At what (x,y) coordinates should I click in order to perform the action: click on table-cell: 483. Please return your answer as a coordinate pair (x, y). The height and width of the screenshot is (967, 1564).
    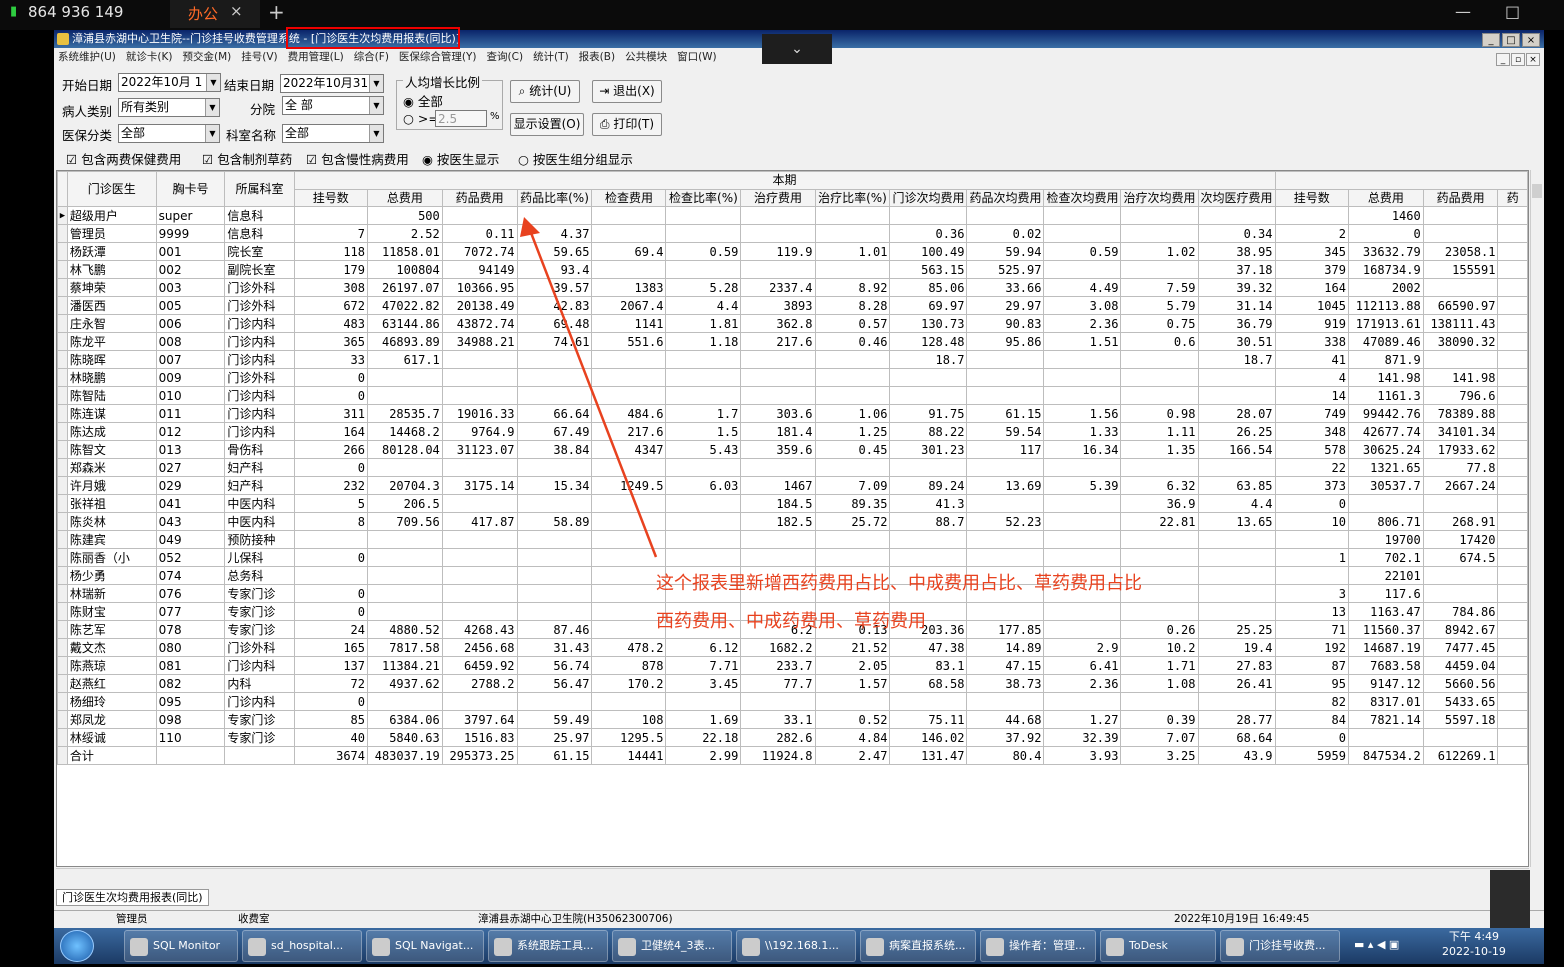
    Looking at the image, I should click on (331, 324).